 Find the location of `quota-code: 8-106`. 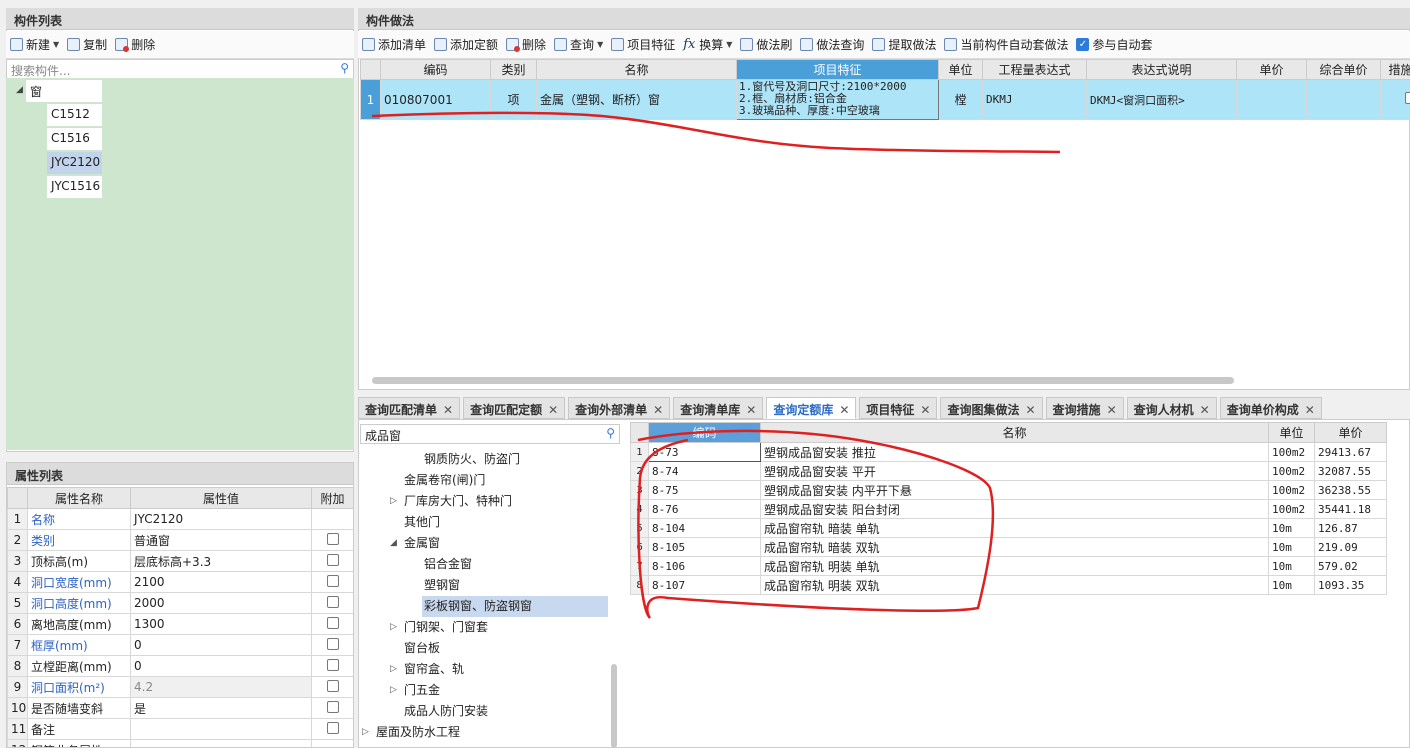

quota-code: 8-106 is located at coordinates (704, 566).